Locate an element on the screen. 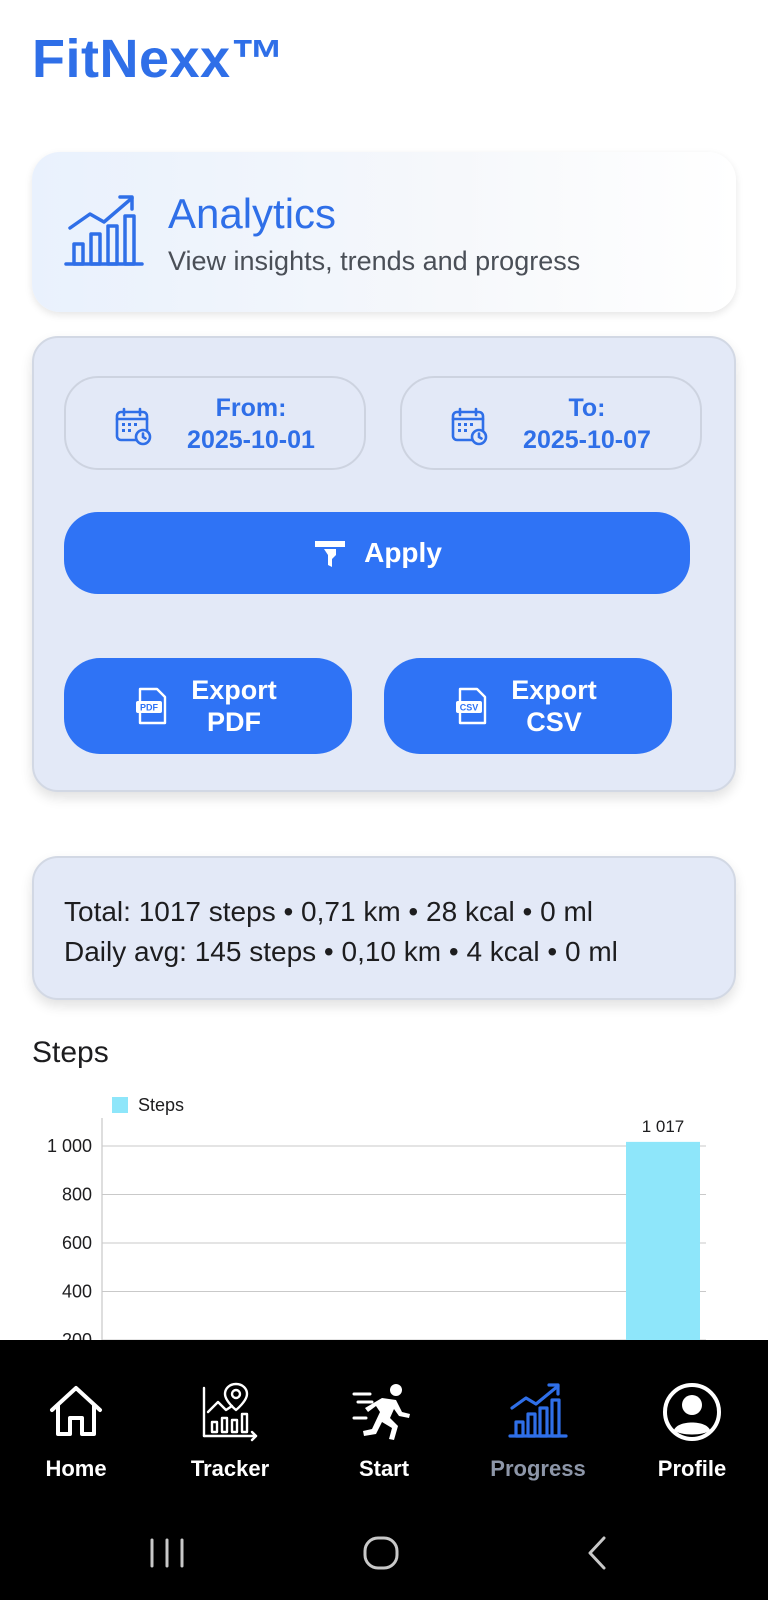 This screenshot has height=1600, width=768. legend-label: Steps is located at coordinates (161, 1105).